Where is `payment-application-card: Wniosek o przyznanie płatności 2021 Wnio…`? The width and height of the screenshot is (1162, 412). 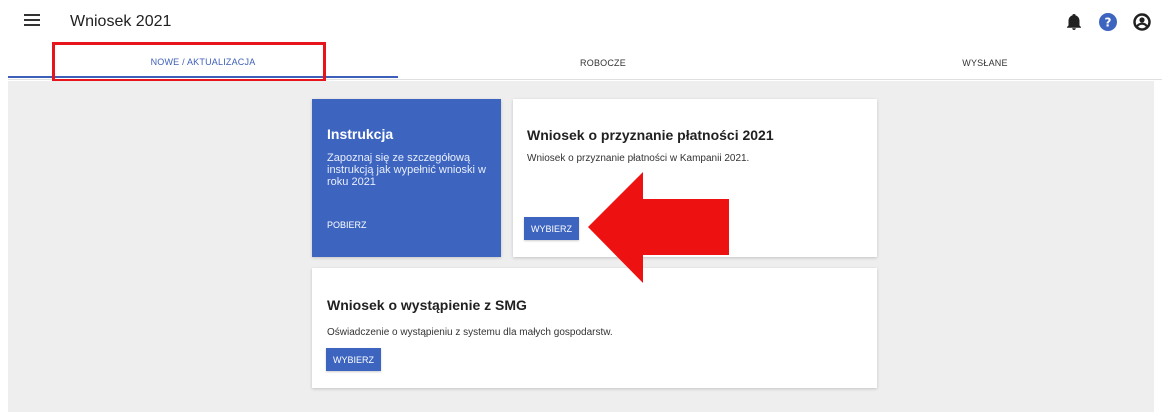 payment-application-card: Wniosek o przyznanie płatności 2021 Wnio… is located at coordinates (695, 178).